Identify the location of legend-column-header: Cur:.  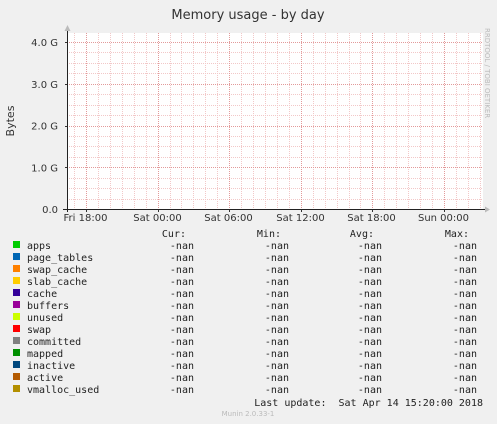
(174, 234).